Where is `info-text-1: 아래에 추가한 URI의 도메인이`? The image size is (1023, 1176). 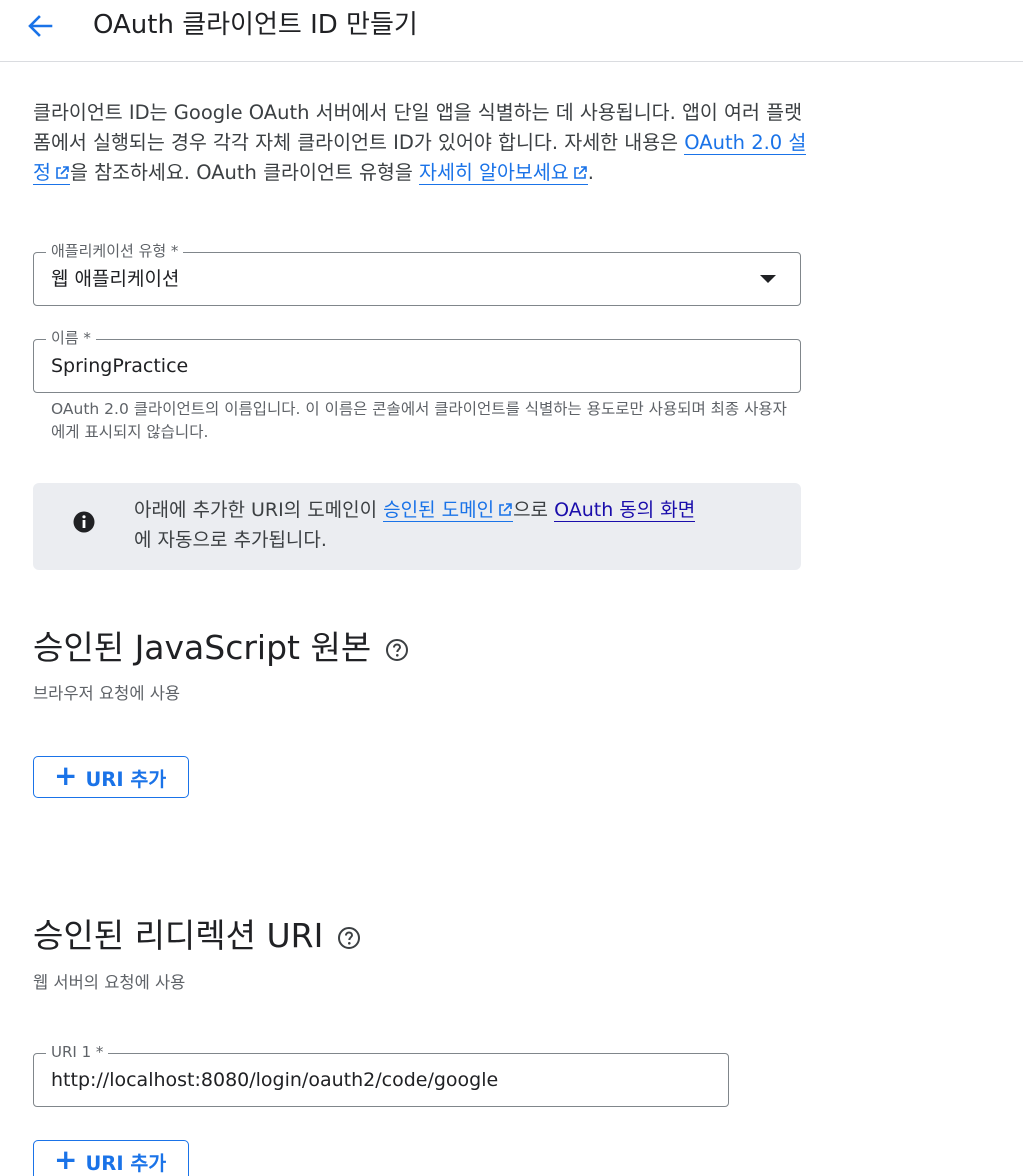
info-text-1: 아래에 추가한 URI의 도메인이 is located at coordinates (259, 510).